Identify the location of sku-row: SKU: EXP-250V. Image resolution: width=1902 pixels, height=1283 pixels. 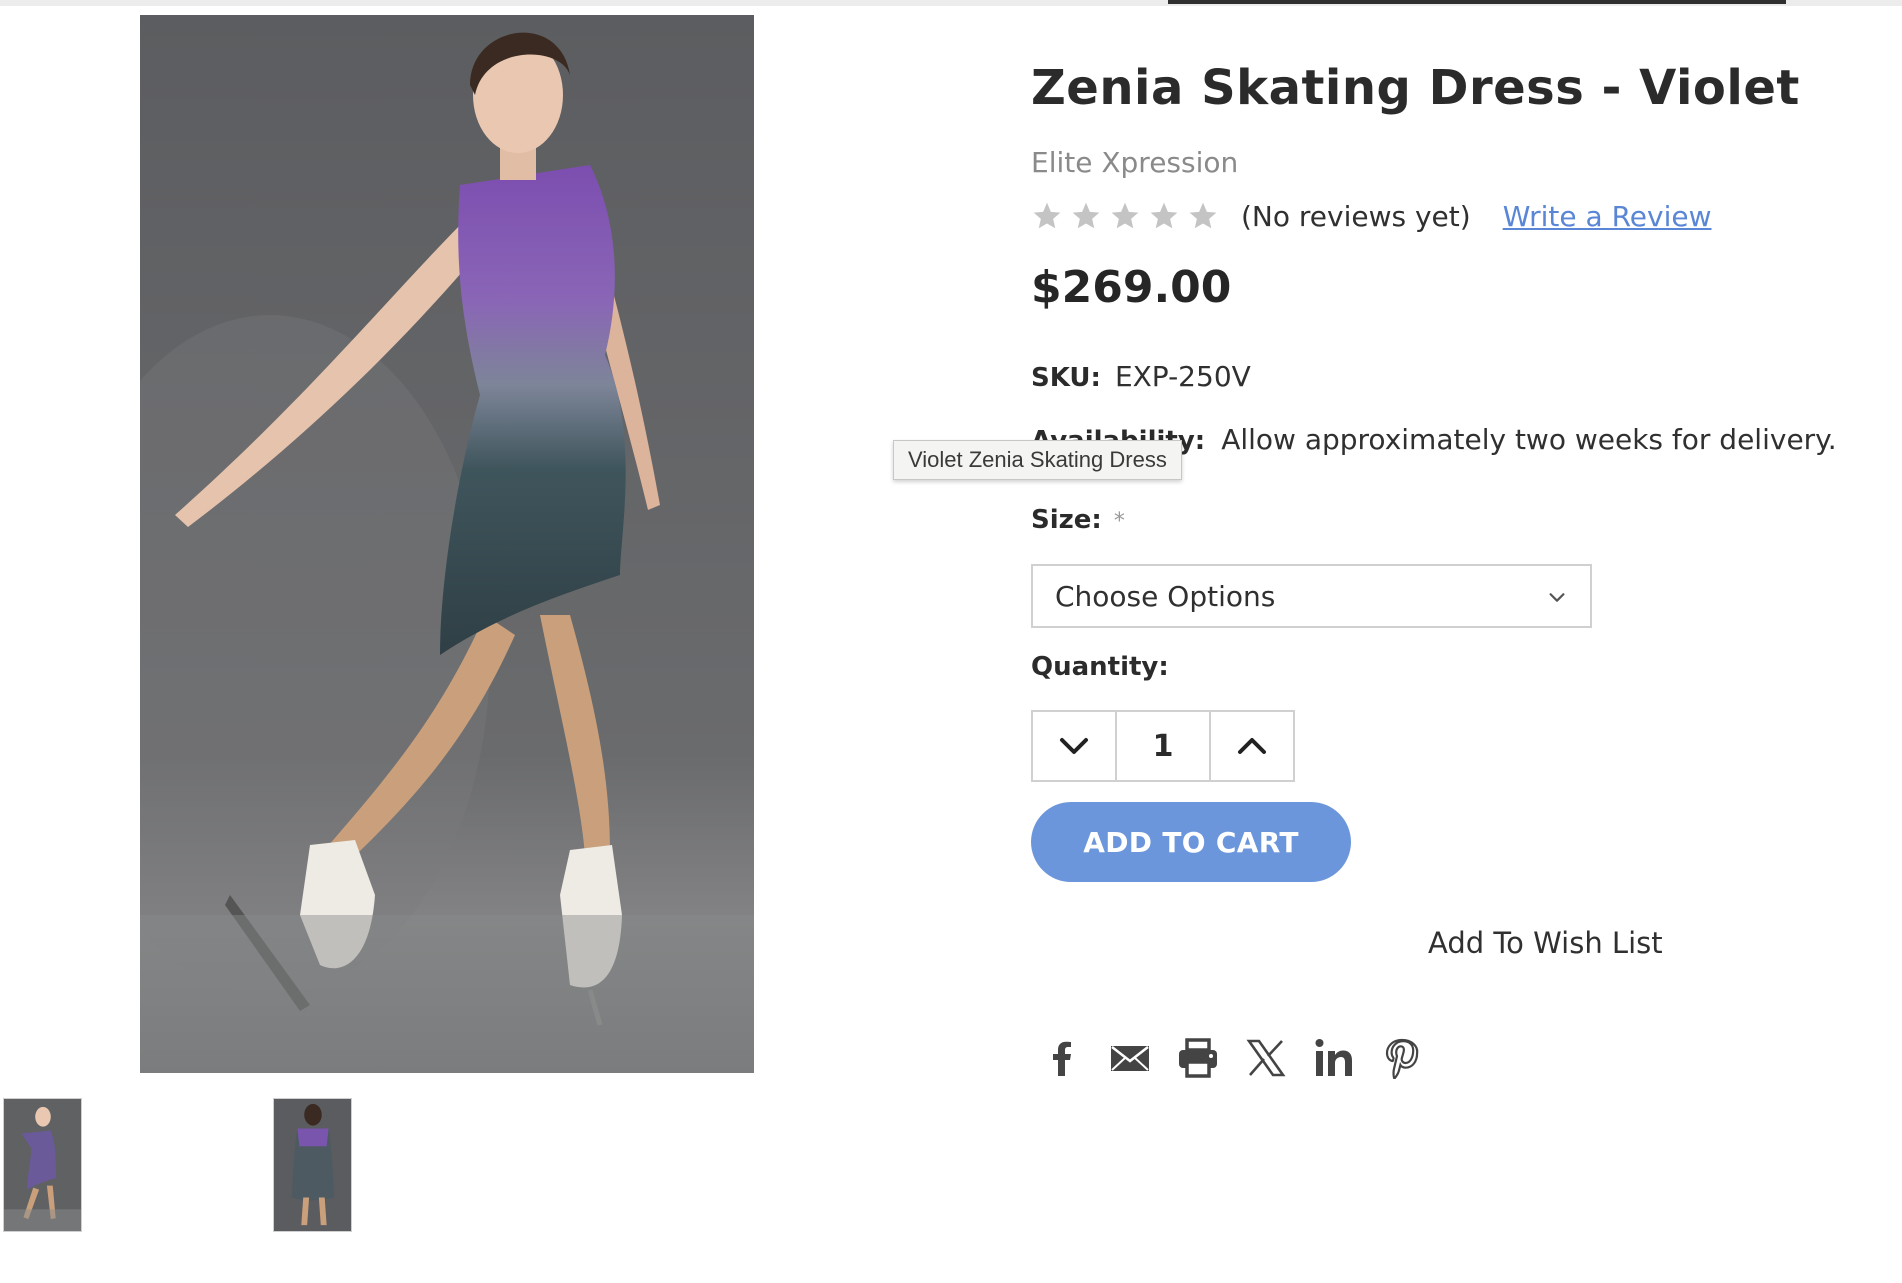
(1141, 376).